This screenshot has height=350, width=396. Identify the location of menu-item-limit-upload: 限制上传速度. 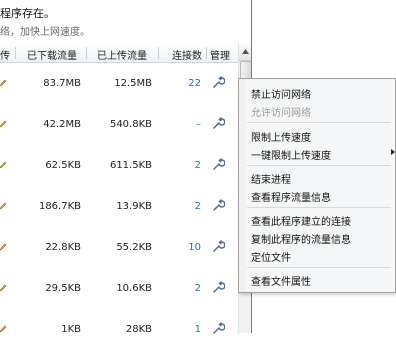
(281, 136).